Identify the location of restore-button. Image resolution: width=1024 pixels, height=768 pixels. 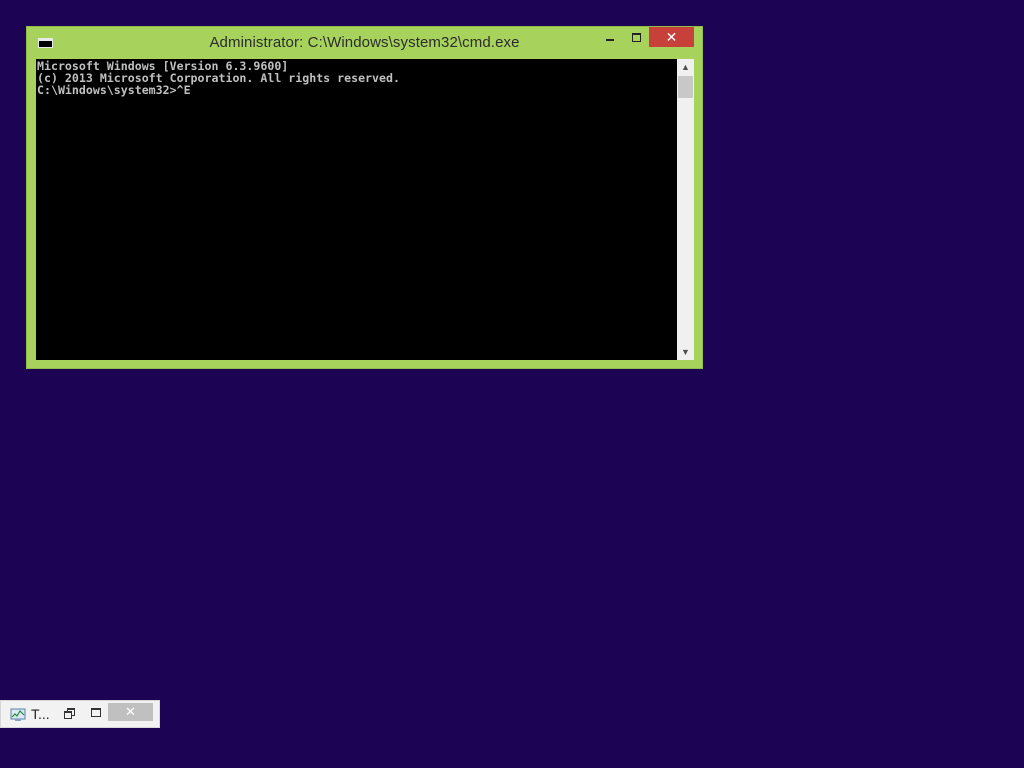
(69, 712).